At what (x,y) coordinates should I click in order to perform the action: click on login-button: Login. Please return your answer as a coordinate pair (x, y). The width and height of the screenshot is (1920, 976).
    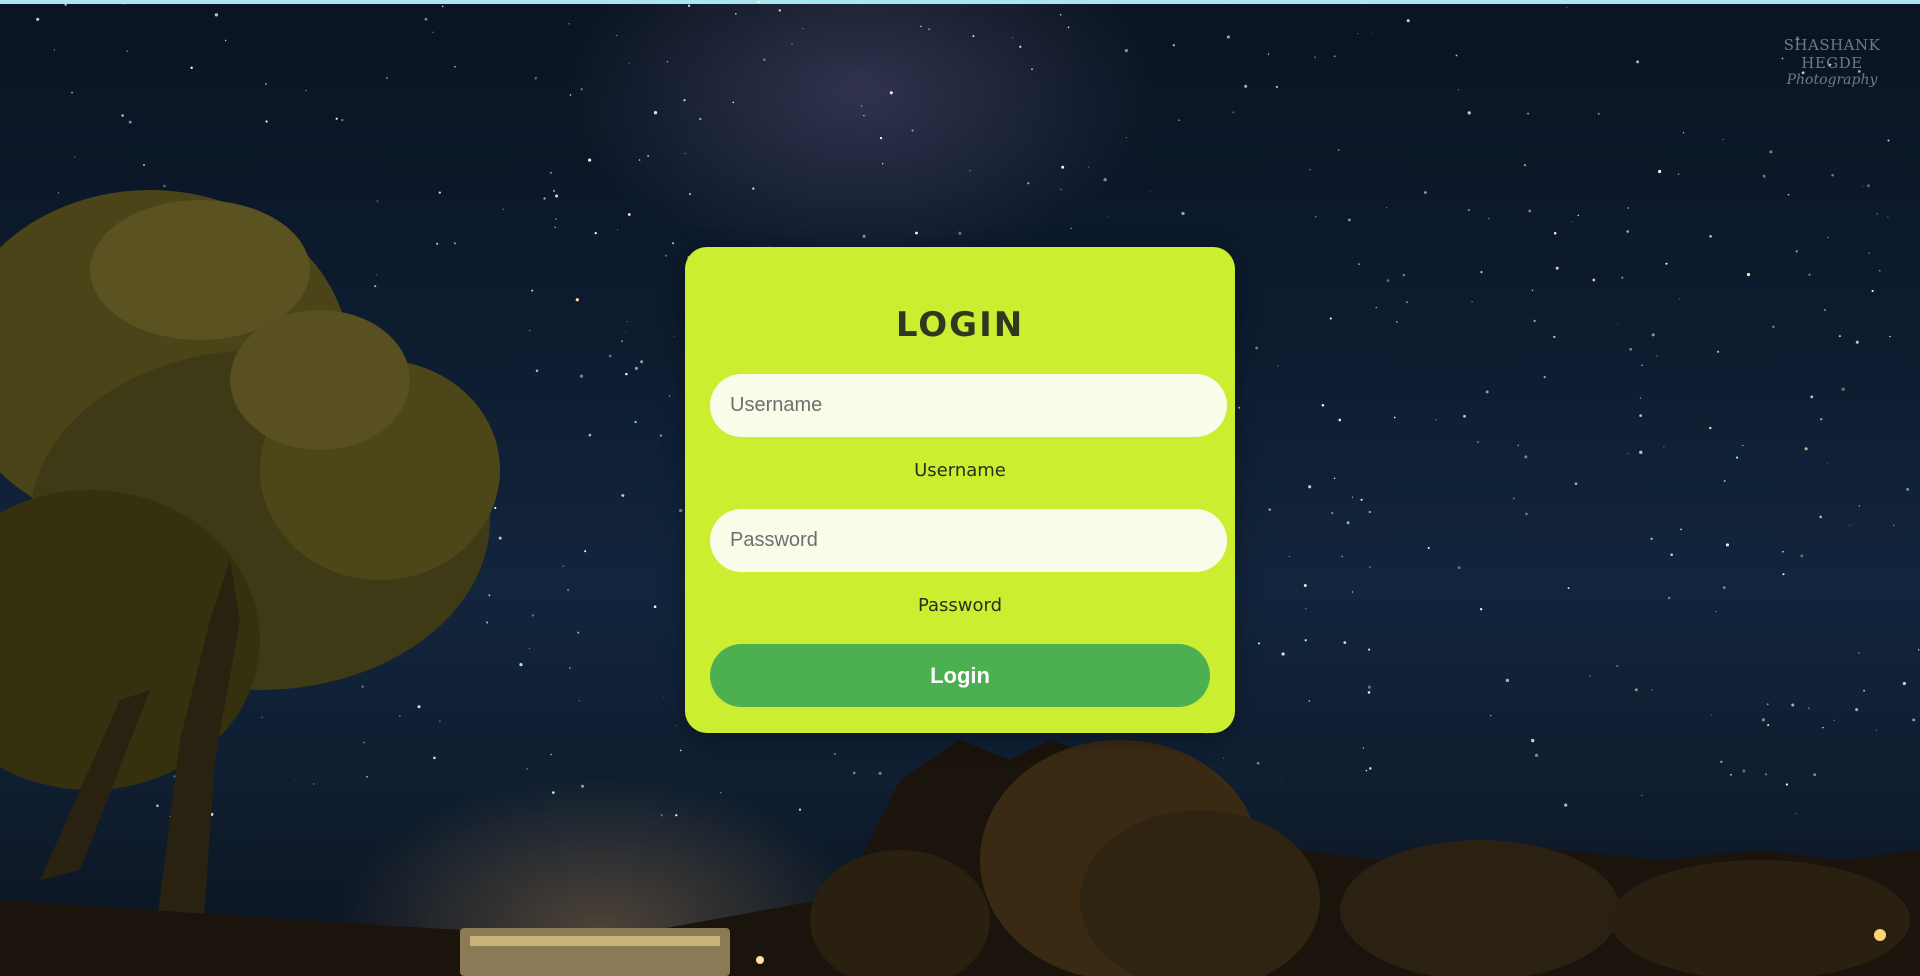
    Looking at the image, I should click on (960, 675).